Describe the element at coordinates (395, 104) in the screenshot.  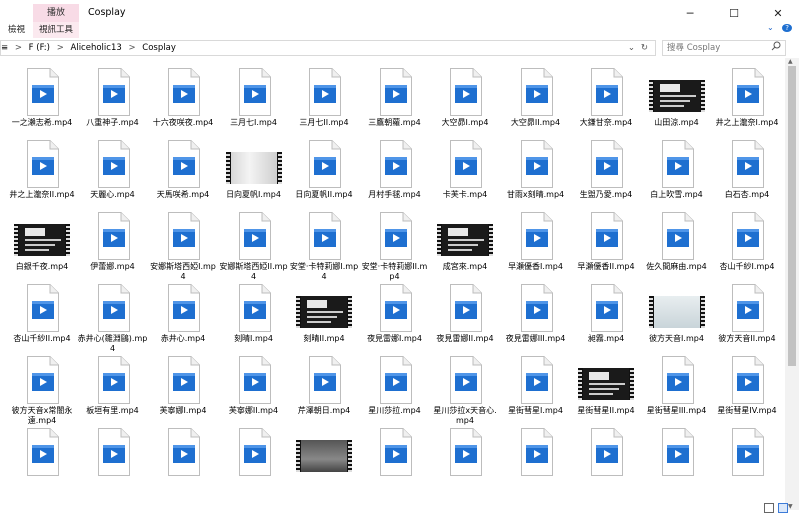
I see `file-item: 三鷹朝蘿.mp4` at that location.